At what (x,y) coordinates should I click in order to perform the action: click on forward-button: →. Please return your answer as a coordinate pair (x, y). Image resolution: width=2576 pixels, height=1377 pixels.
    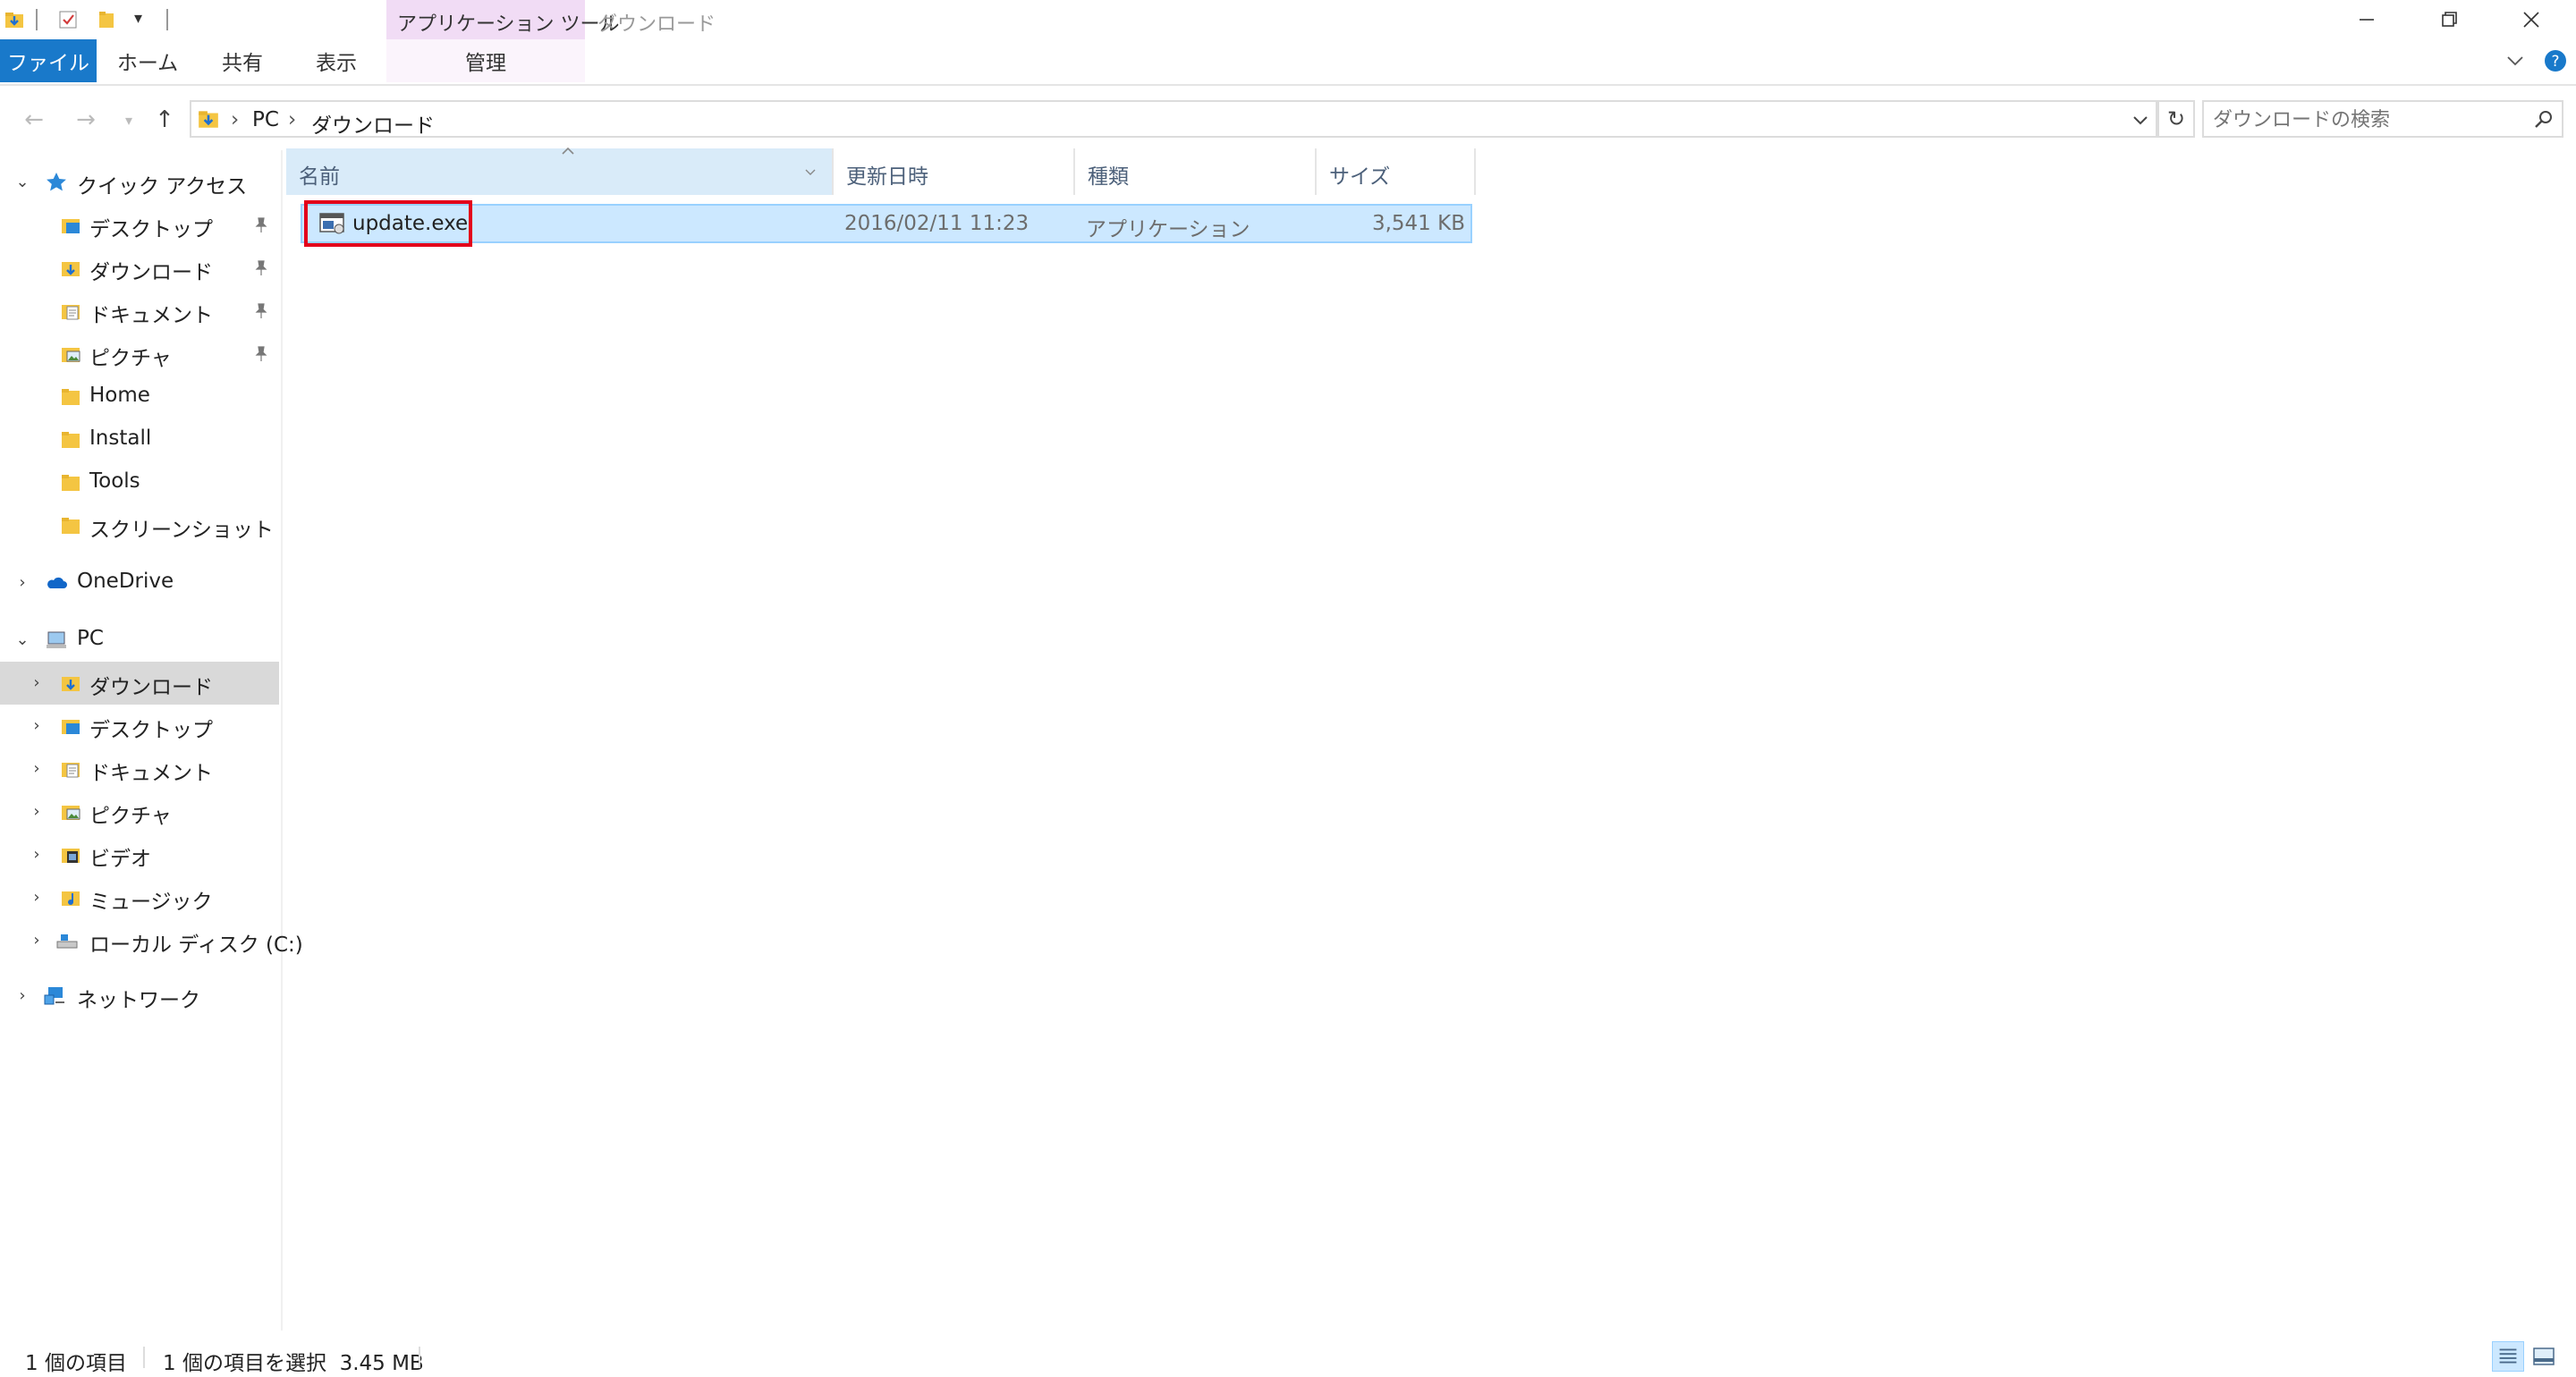
    Looking at the image, I should click on (86, 120).